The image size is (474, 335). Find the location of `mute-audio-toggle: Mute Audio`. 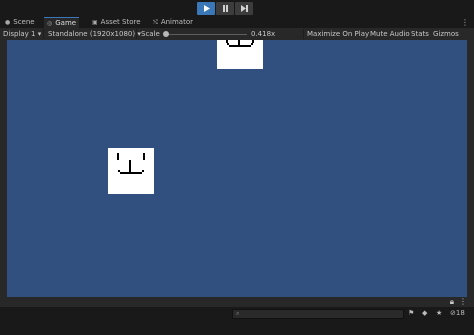

mute-audio-toggle: Mute Audio is located at coordinates (390, 34).